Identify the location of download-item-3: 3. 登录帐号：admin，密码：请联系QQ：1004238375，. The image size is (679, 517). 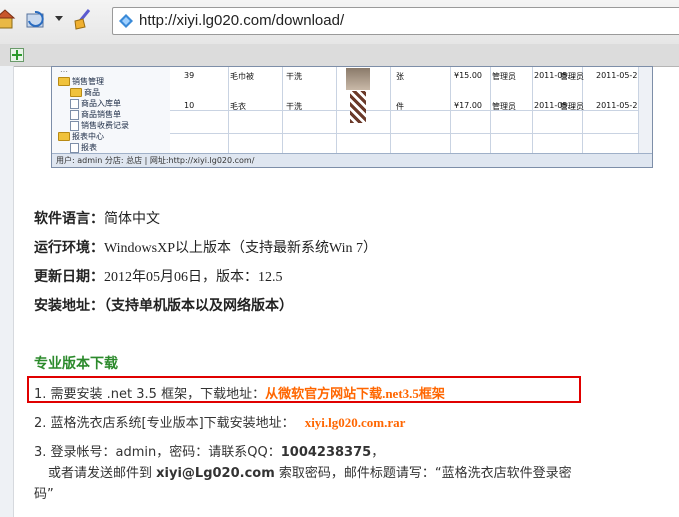
(209, 452).